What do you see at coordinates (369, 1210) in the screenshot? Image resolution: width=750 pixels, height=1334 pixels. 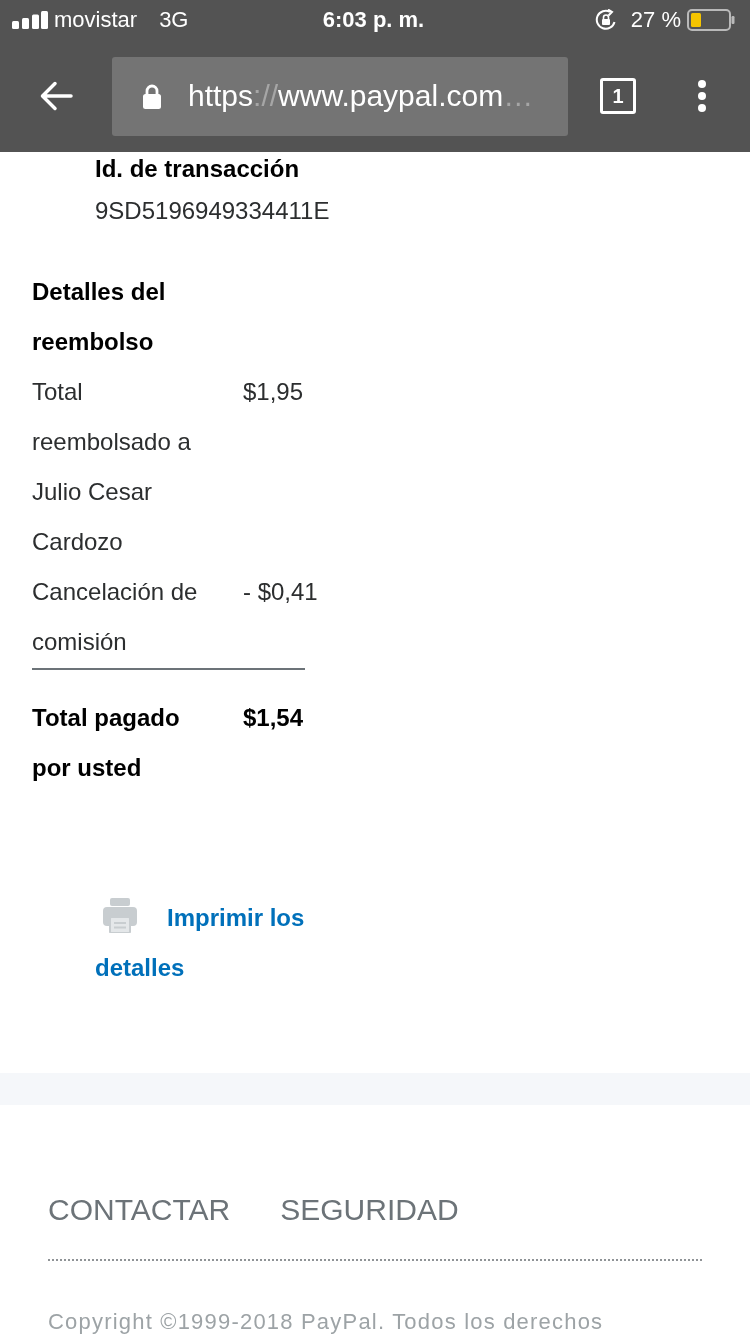 I see `footer-link: SEGURIDAD` at bounding box center [369, 1210].